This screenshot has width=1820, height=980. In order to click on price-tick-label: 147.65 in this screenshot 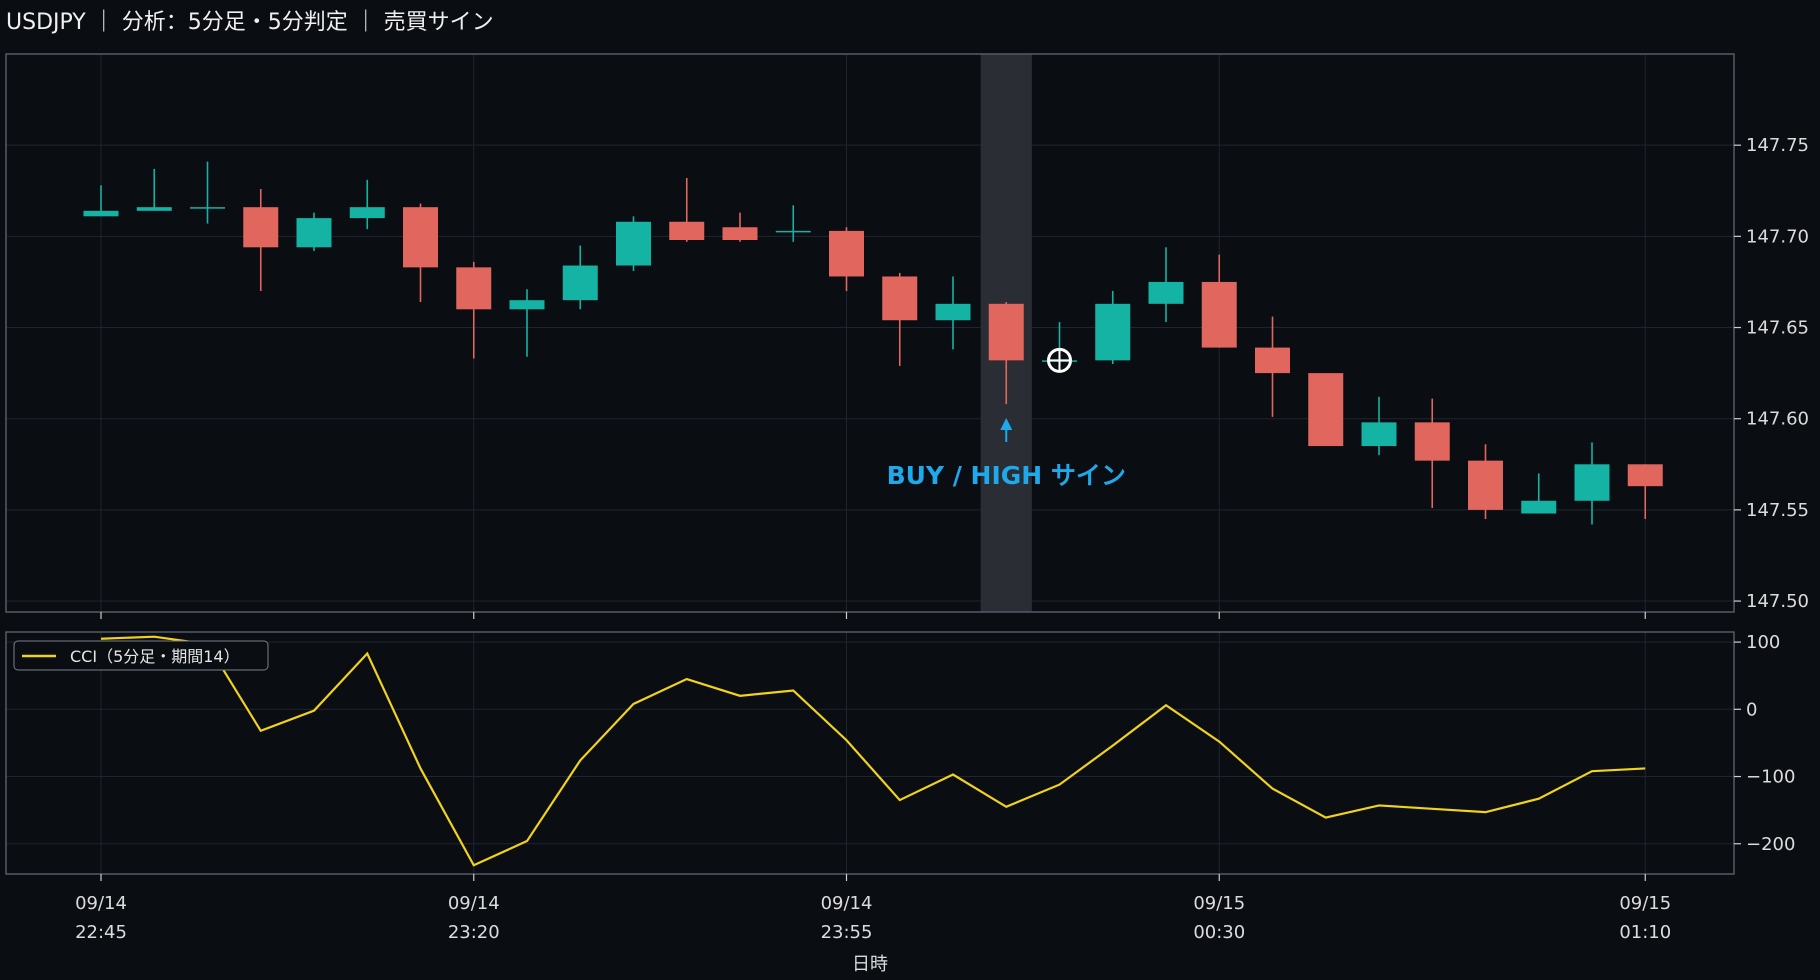, I will do `click(1777, 328)`.